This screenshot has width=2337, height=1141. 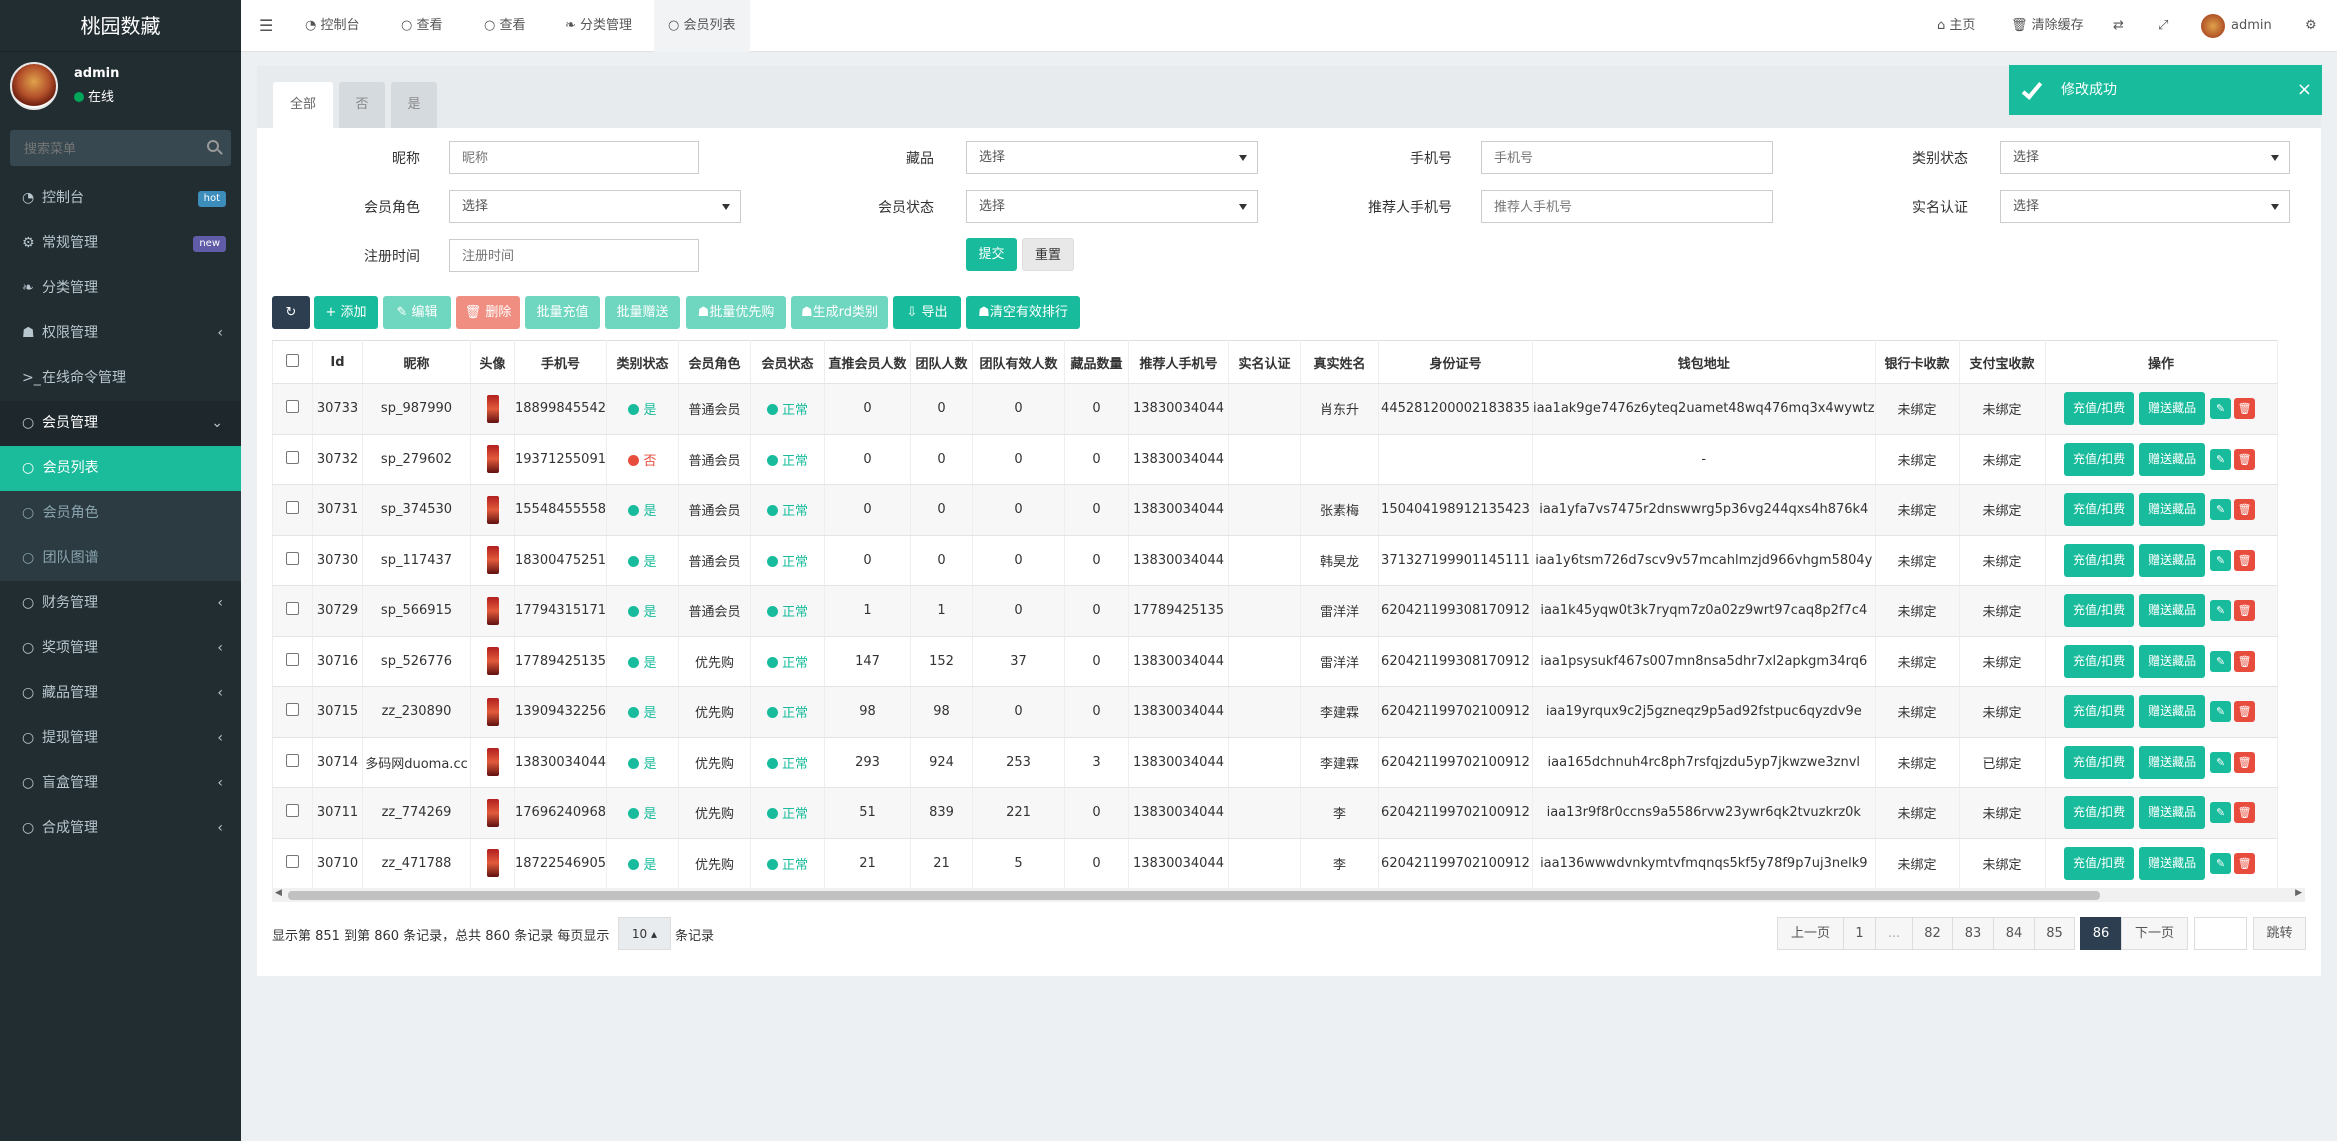 What do you see at coordinates (927, 312) in the screenshot?
I see `export-button: ⇩ 导出` at bounding box center [927, 312].